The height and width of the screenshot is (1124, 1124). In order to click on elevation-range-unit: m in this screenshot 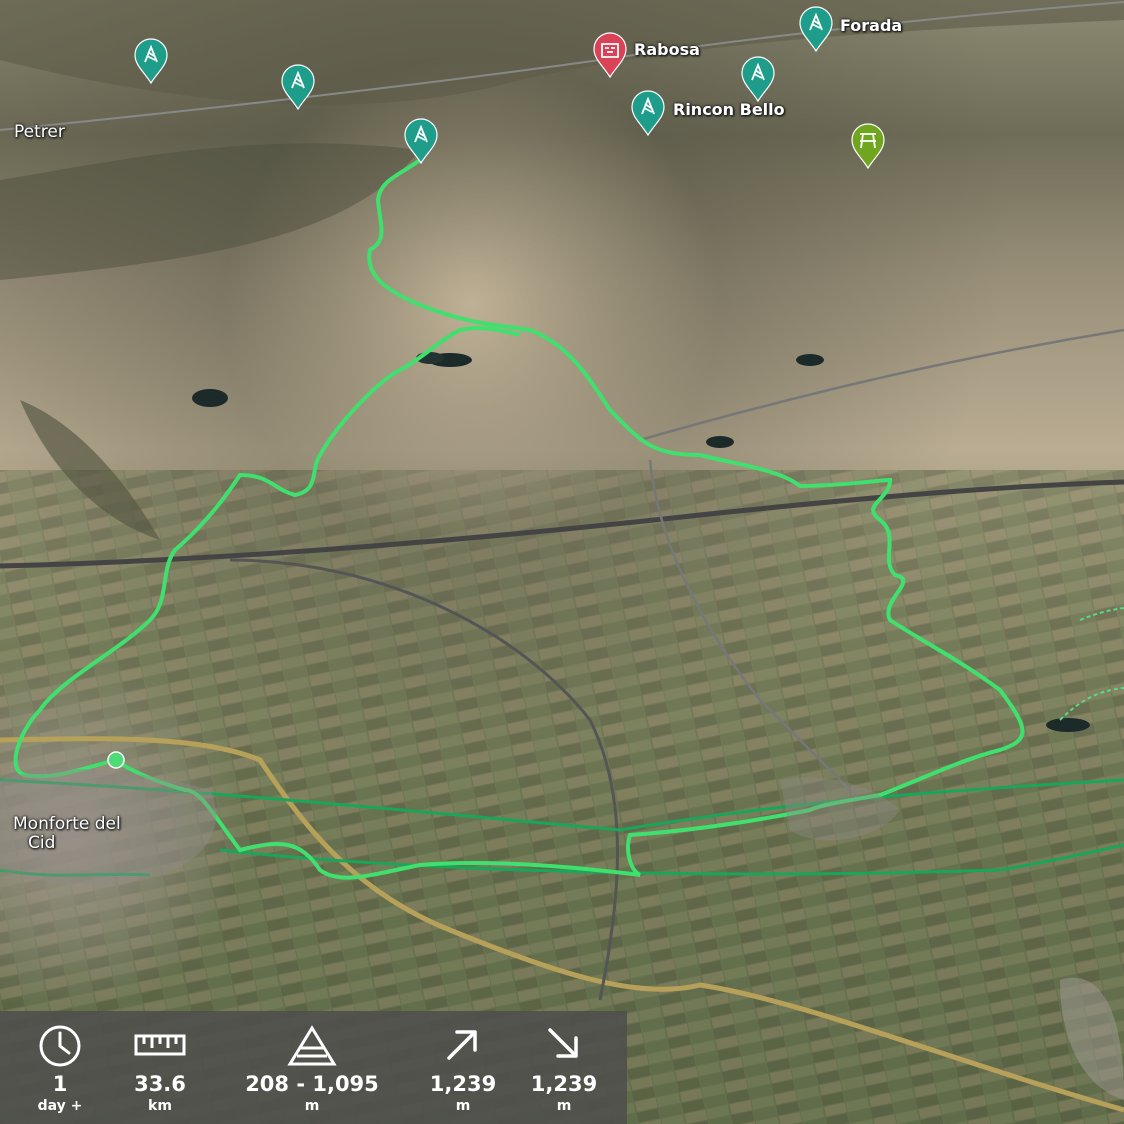, I will do `click(312, 1106)`.